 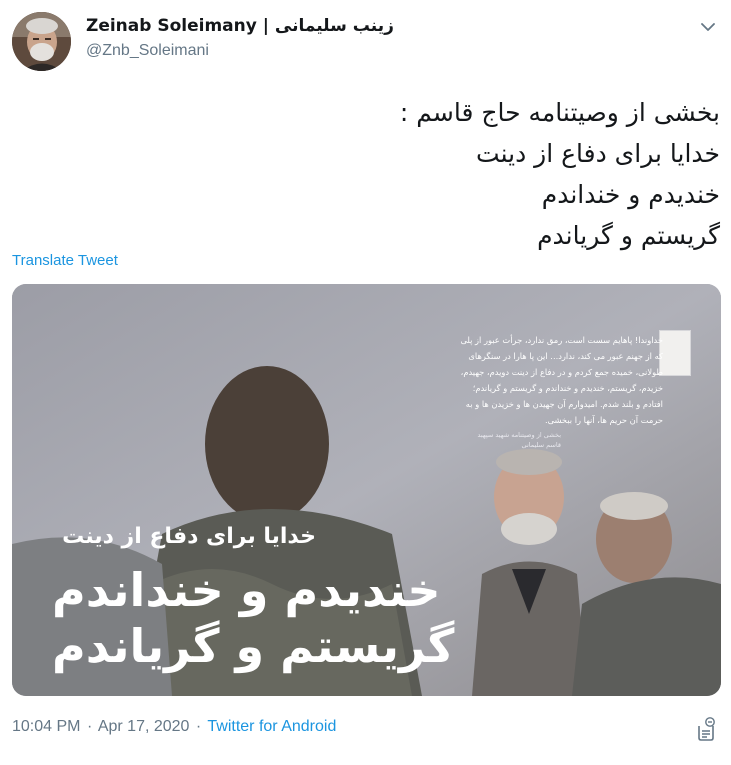 What do you see at coordinates (628, 235) in the screenshot?
I see `tweet-text-line: گریستم و گریاندم` at bounding box center [628, 235].